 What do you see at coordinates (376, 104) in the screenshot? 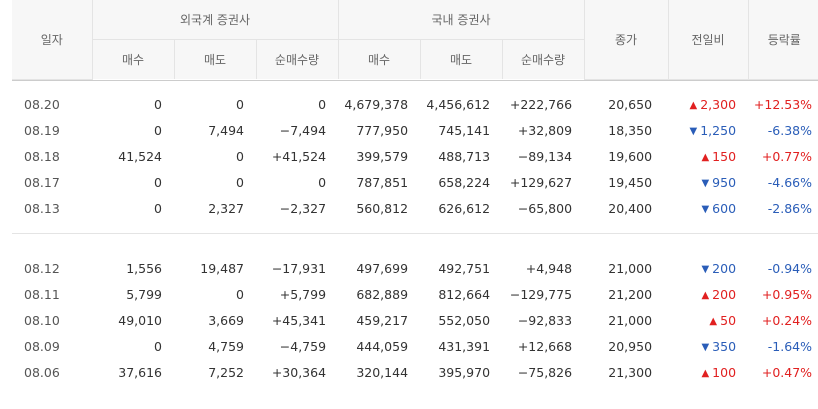
I see `row-domestic-buy: 4,679,378` at bounding box center [376, 104].